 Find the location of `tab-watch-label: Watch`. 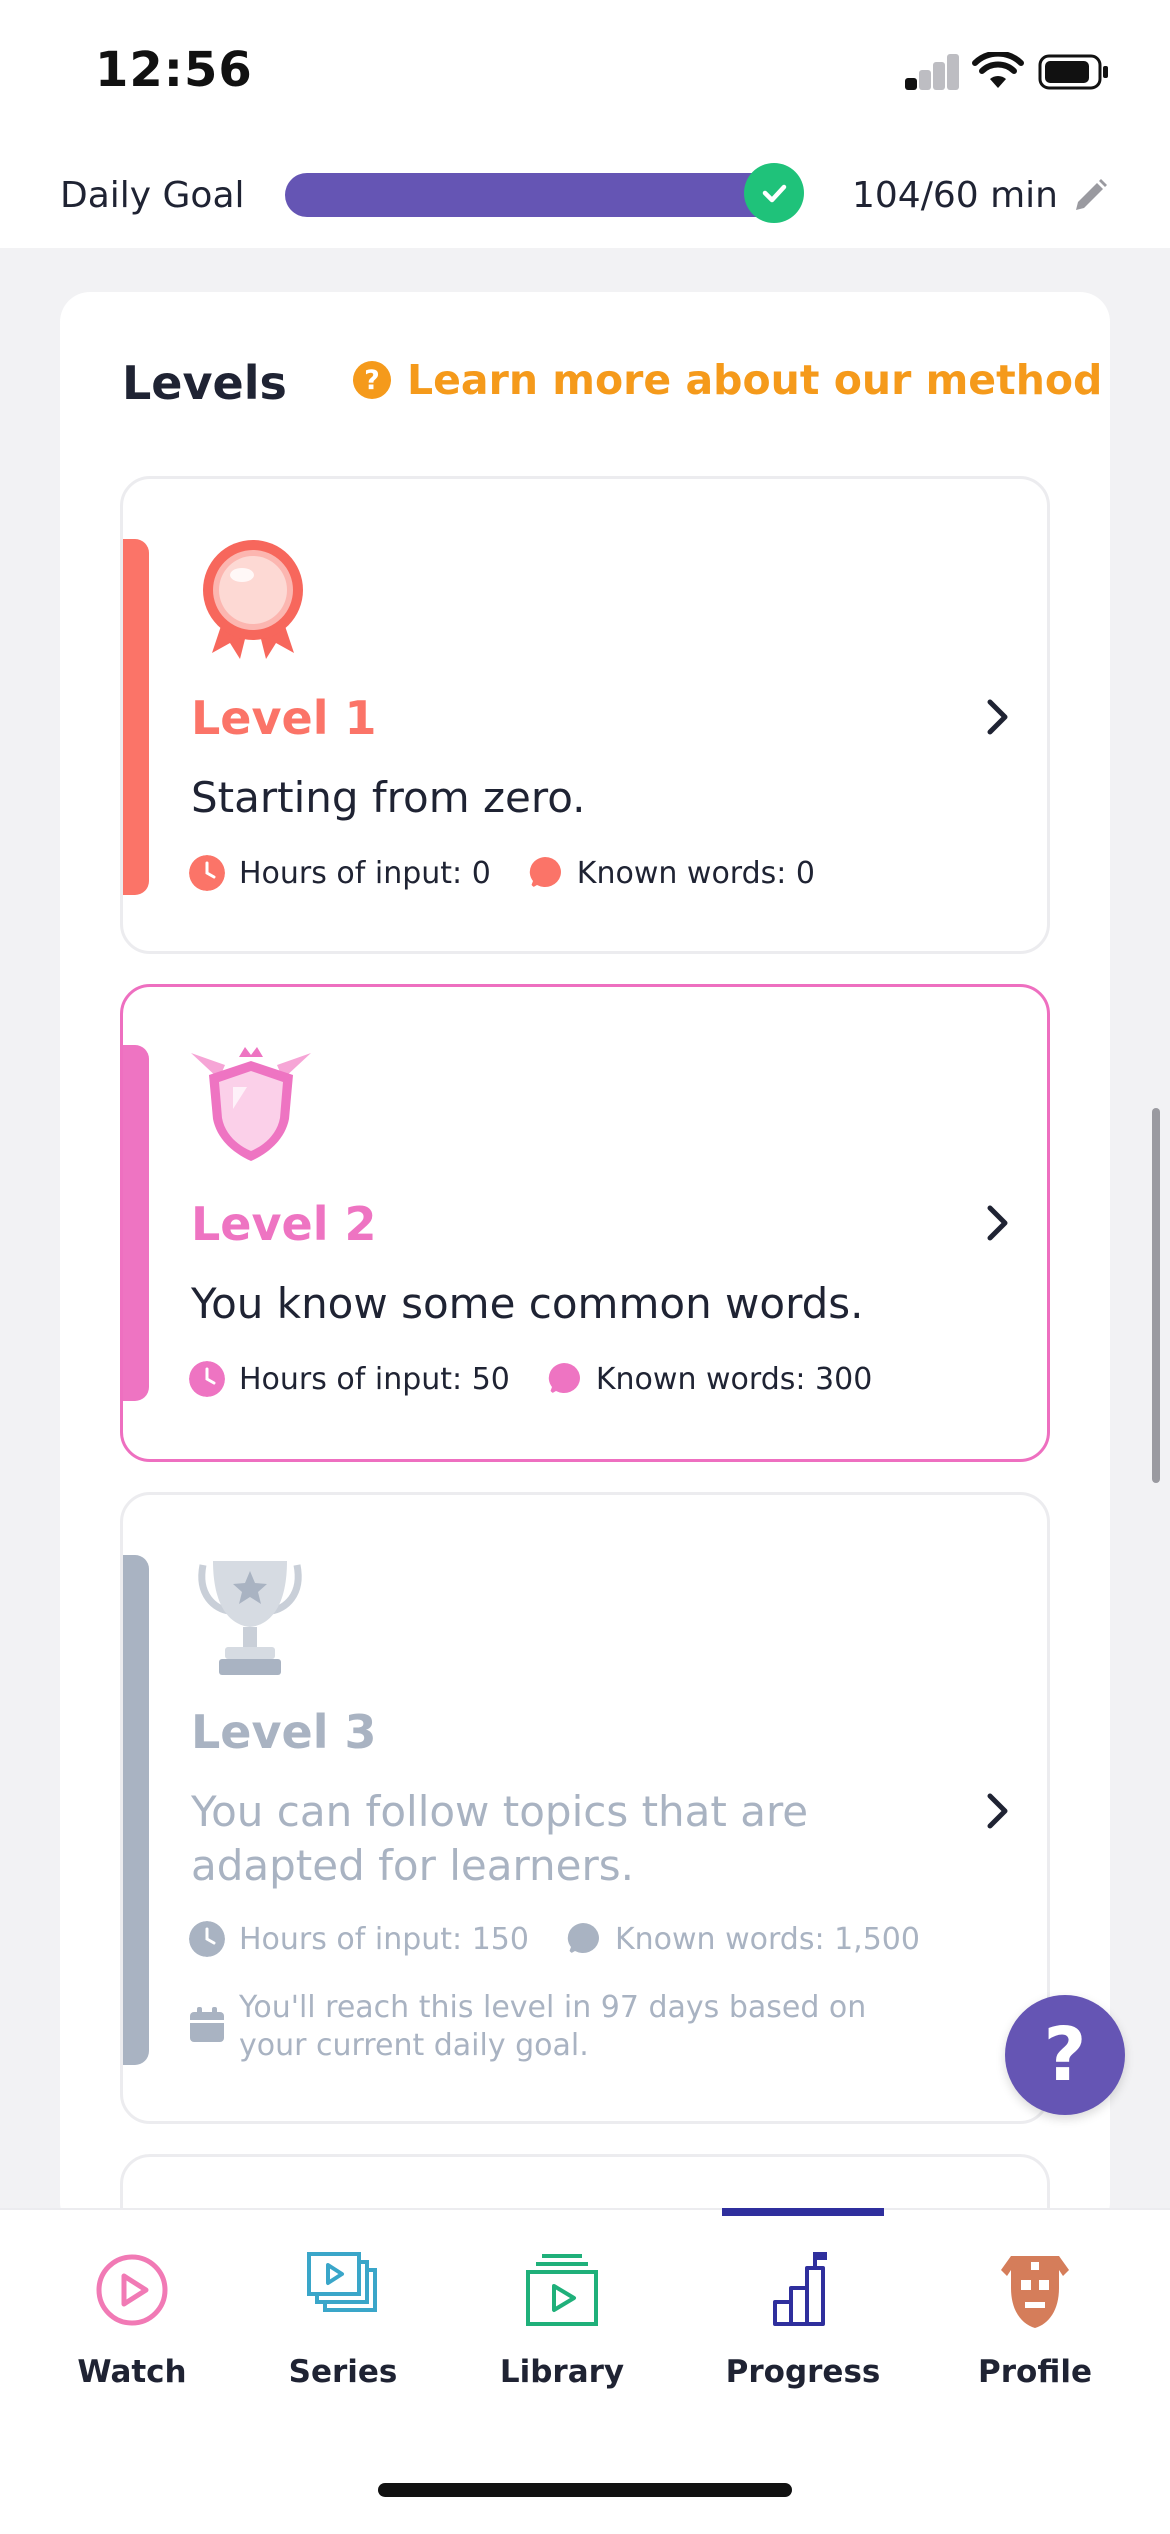

tab-watch-label: Watch is located at coordinates (132, 2372).